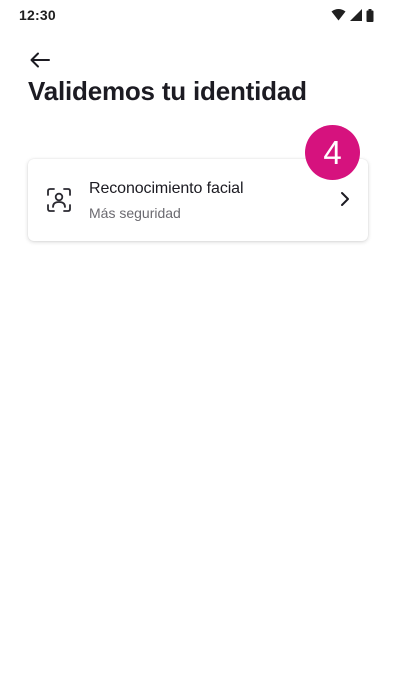  What do you see at coordinates (356, 15) in the screenshot?
I see `cellular-signal-icon` at bounding box center [356, 15].